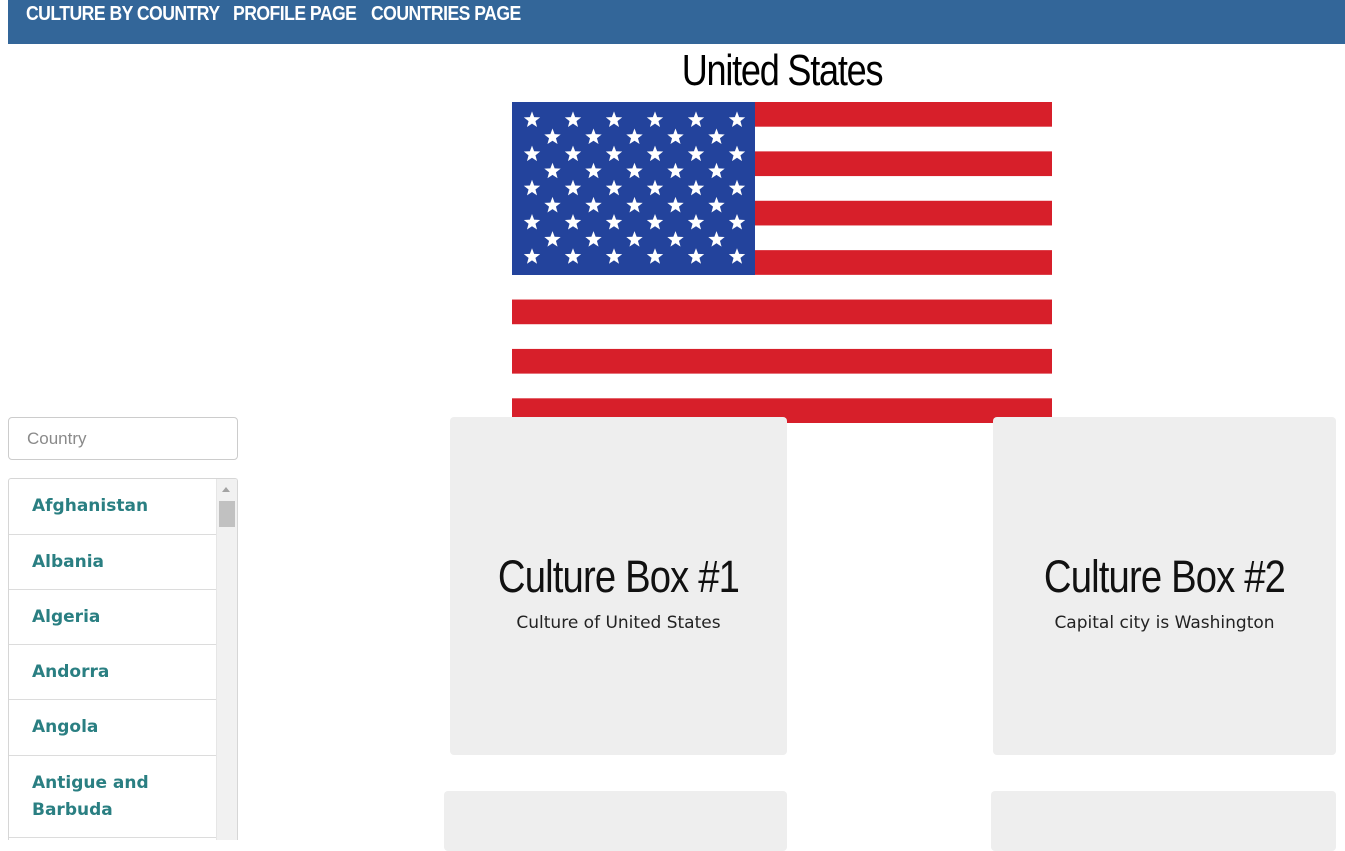 This screenshot has height=851, width=1345. I want to click on country-search-input, so click(123, 438).